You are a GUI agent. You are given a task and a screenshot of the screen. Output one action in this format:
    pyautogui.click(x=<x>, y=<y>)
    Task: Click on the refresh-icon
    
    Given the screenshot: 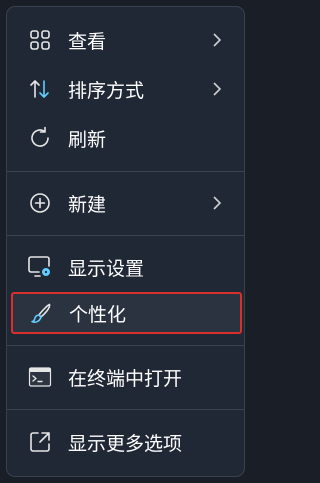 What is the action you would take?
    pyautogui.click(x=40, y=138)
    